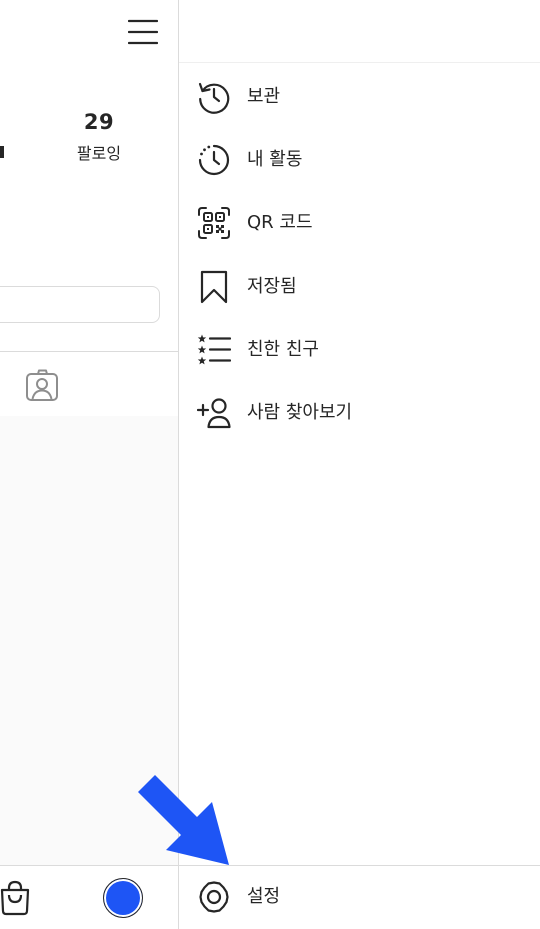 Image resolution: width=540 pixels, height=929 pixels. What do you see at coordinates (42, 385) in the screenshot?
I see `tagged-posts-tab-icon` at bounding box center [42, 385].